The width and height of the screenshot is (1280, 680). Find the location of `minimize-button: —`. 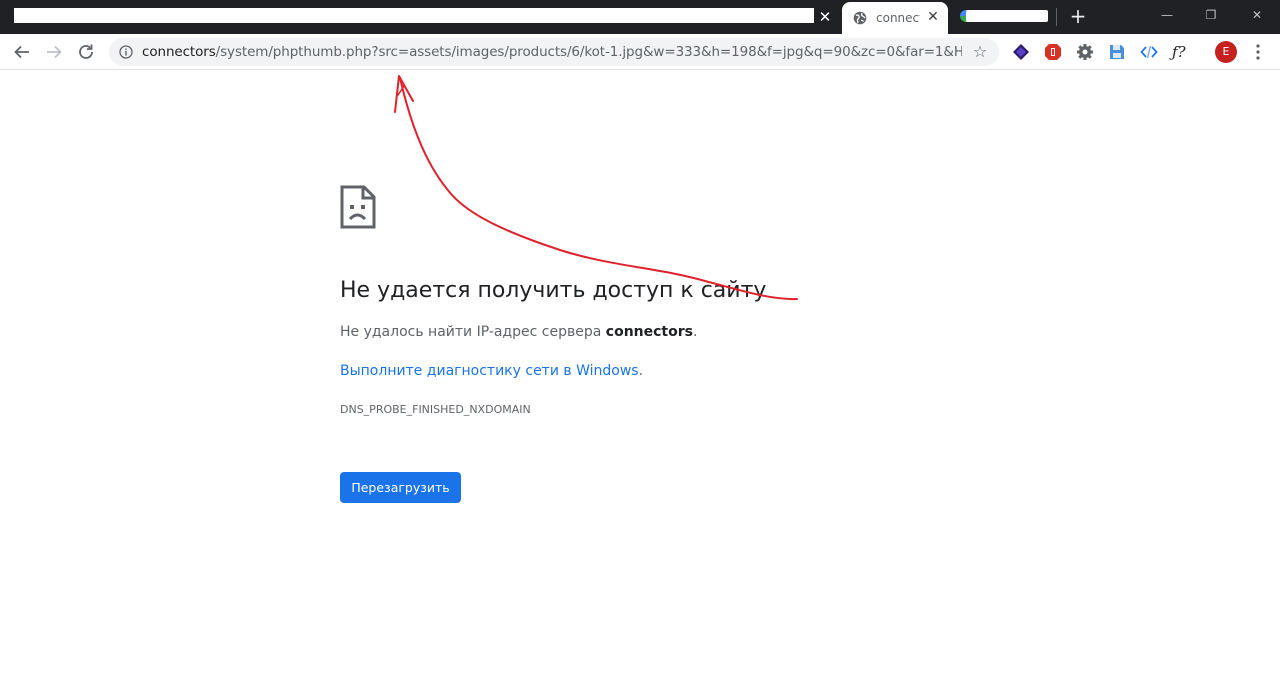

minimize-button: — is located at coordinates (1167, 15).